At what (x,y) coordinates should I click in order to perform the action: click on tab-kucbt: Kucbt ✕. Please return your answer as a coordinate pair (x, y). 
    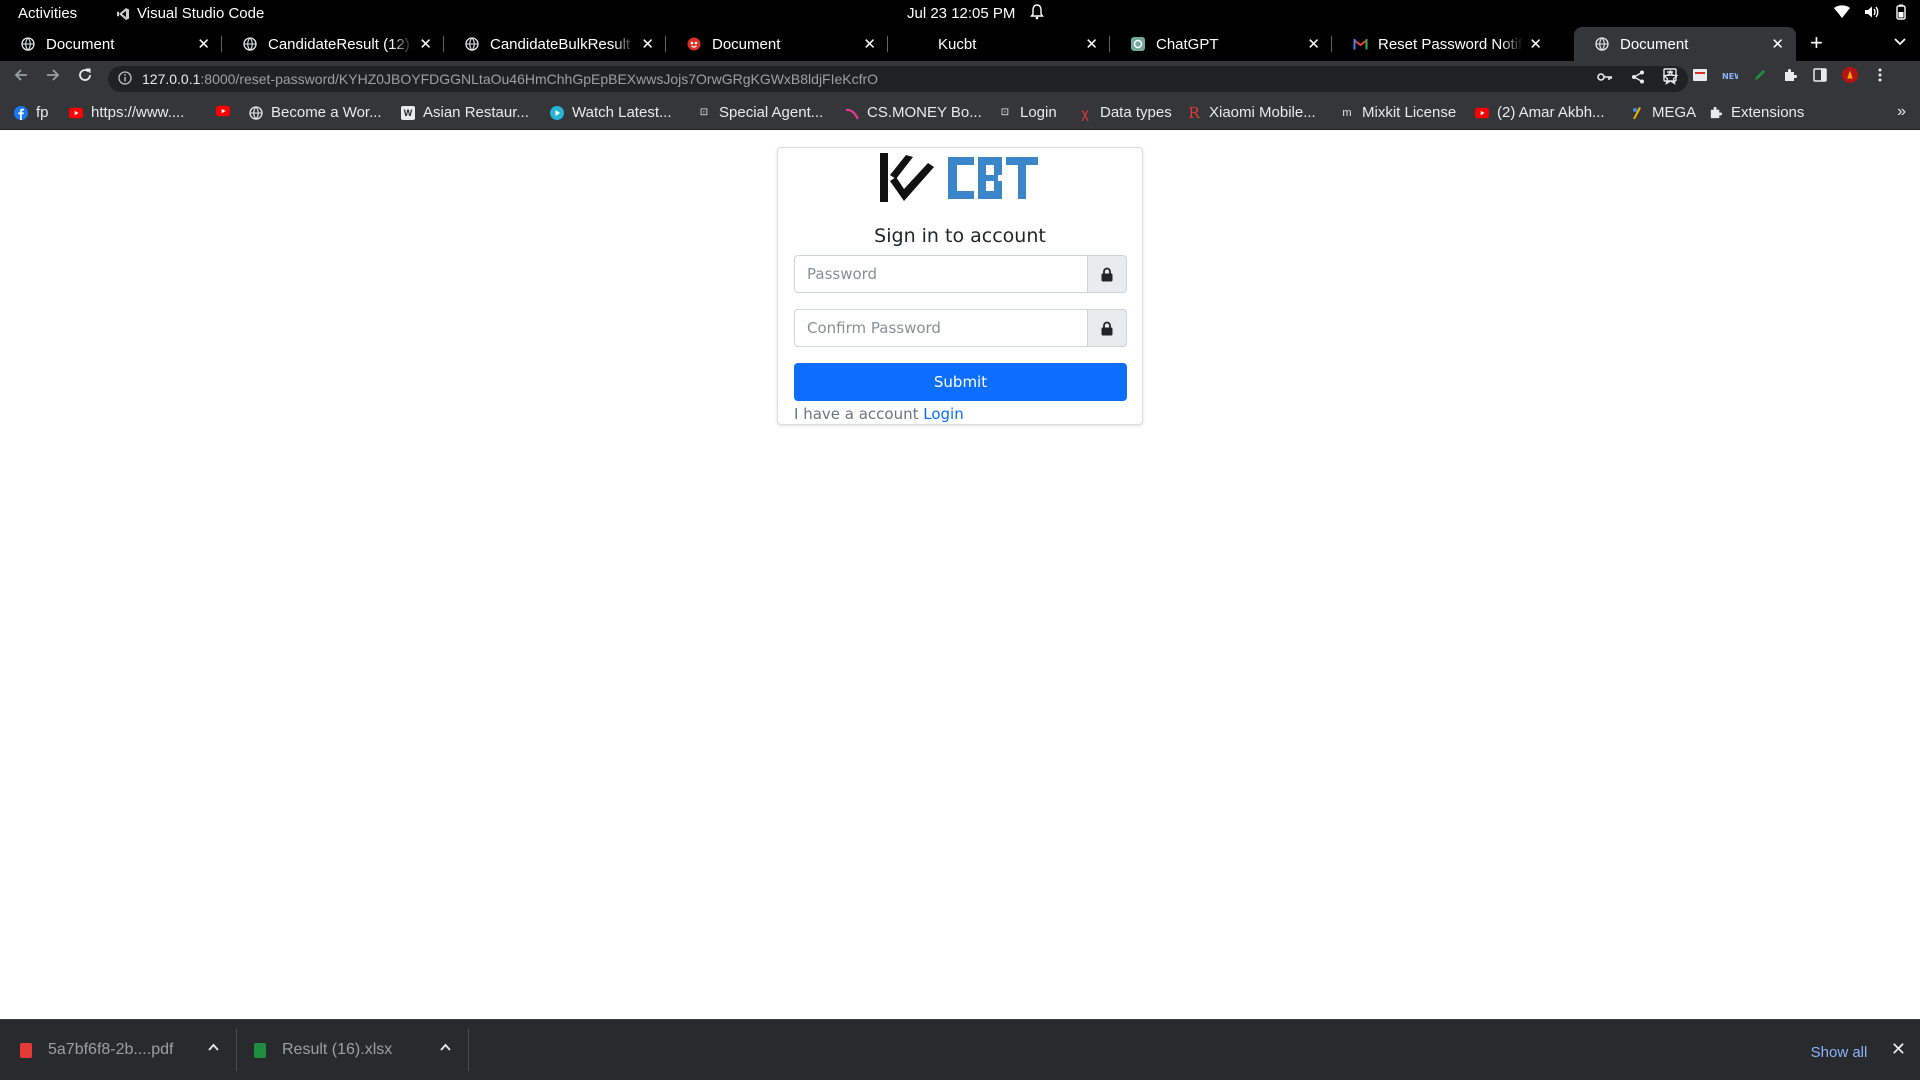
    Looking at the image, I should click on (999, 44).